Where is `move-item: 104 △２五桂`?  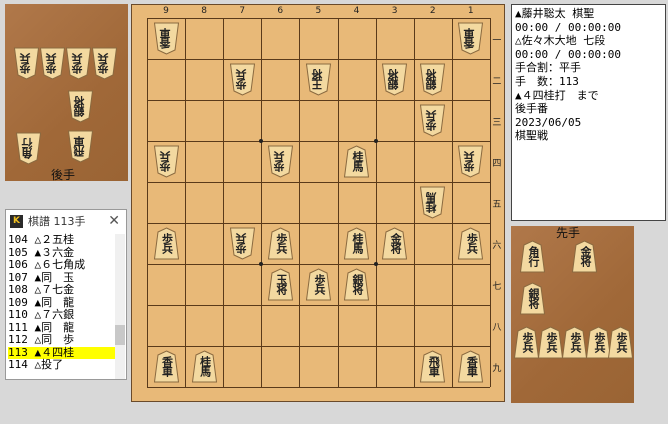 move-item: 104 △２五桂 is located at coordinates (62, 240).